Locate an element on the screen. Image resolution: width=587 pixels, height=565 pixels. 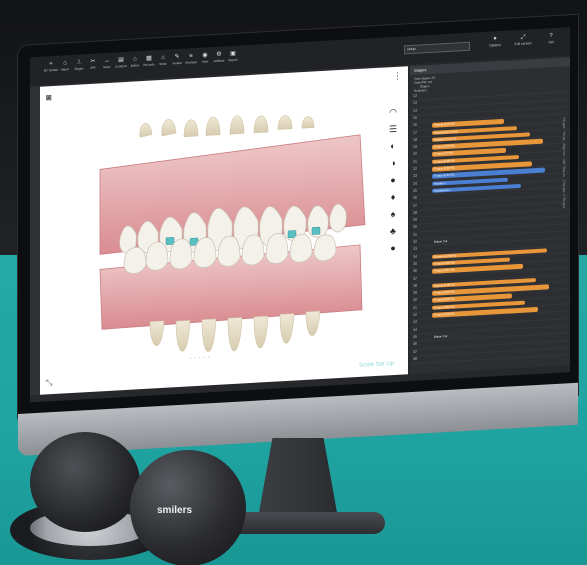
stage-number: 15 is located at coordinates (415, 117).